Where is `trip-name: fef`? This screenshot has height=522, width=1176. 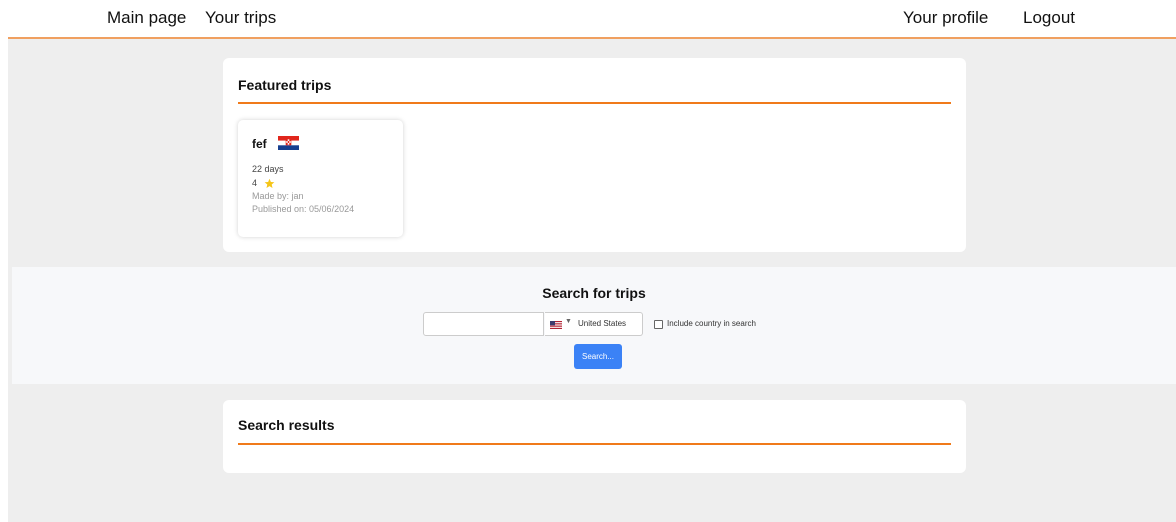
trip-name: fef is located at coordinates (259, 144).